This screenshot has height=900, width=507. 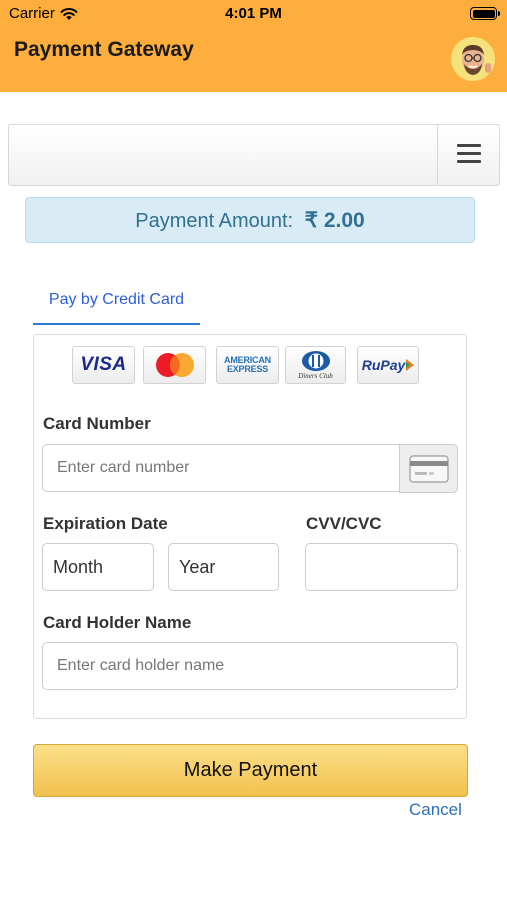 I want to click on visa-logo-text: VISA, so click(x=103, y=364).